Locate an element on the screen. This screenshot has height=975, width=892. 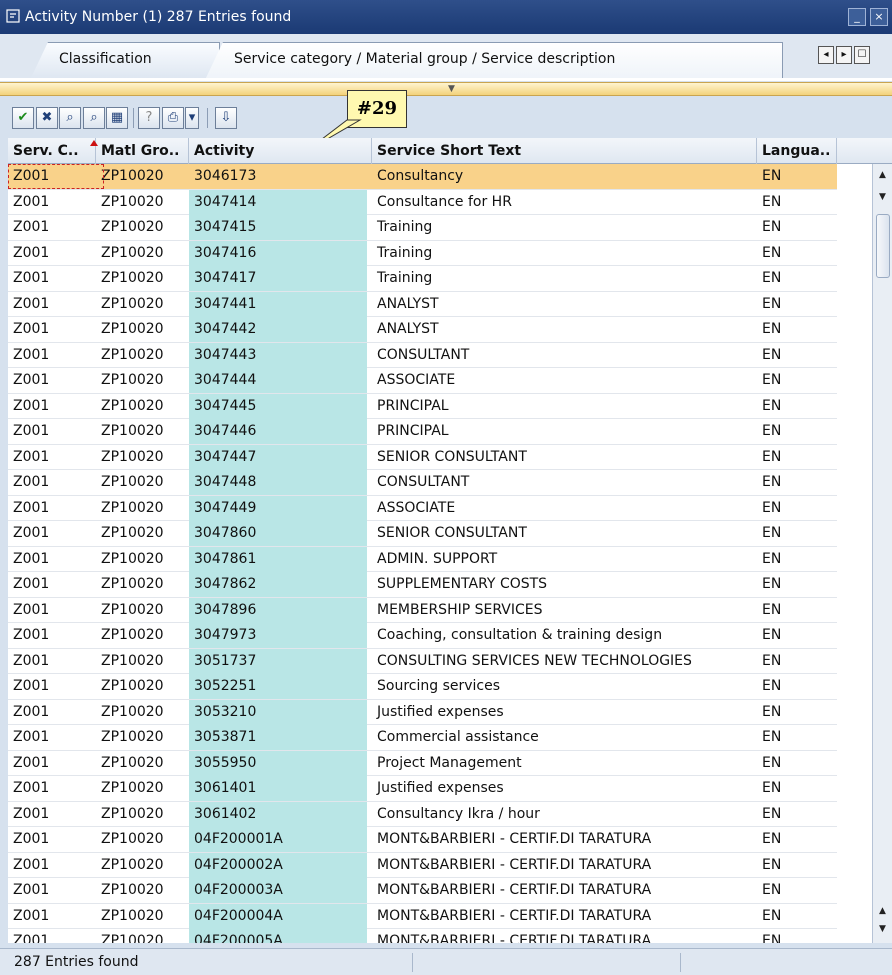
column-header-language: Langua.. is located at coordinates (797, 151).